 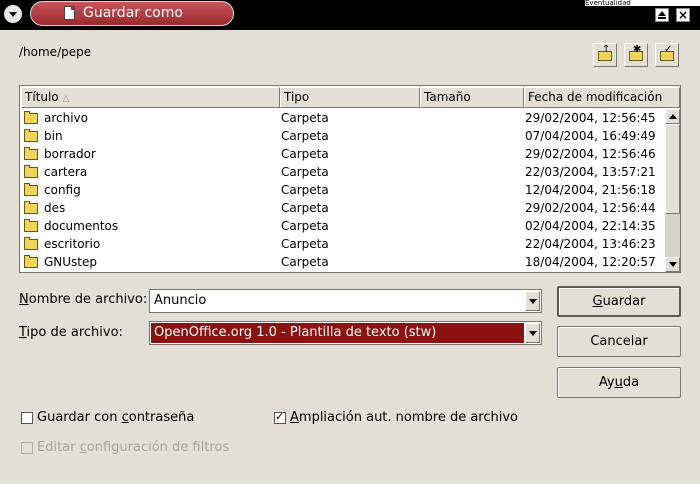 I want to click on save-with-password-label: Guardar con contraseña, so click(x=115, y=417).